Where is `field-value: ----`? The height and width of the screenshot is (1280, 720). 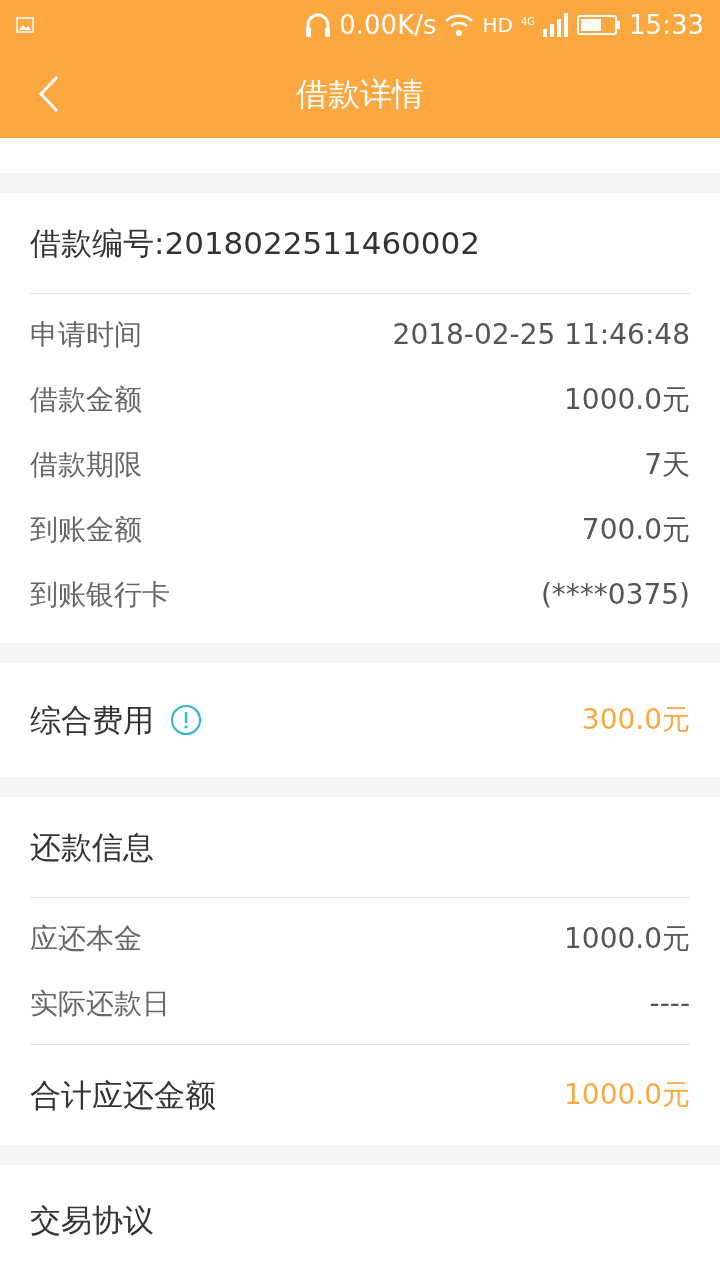
field-value: ---- is located at coordinates (669, 1003).